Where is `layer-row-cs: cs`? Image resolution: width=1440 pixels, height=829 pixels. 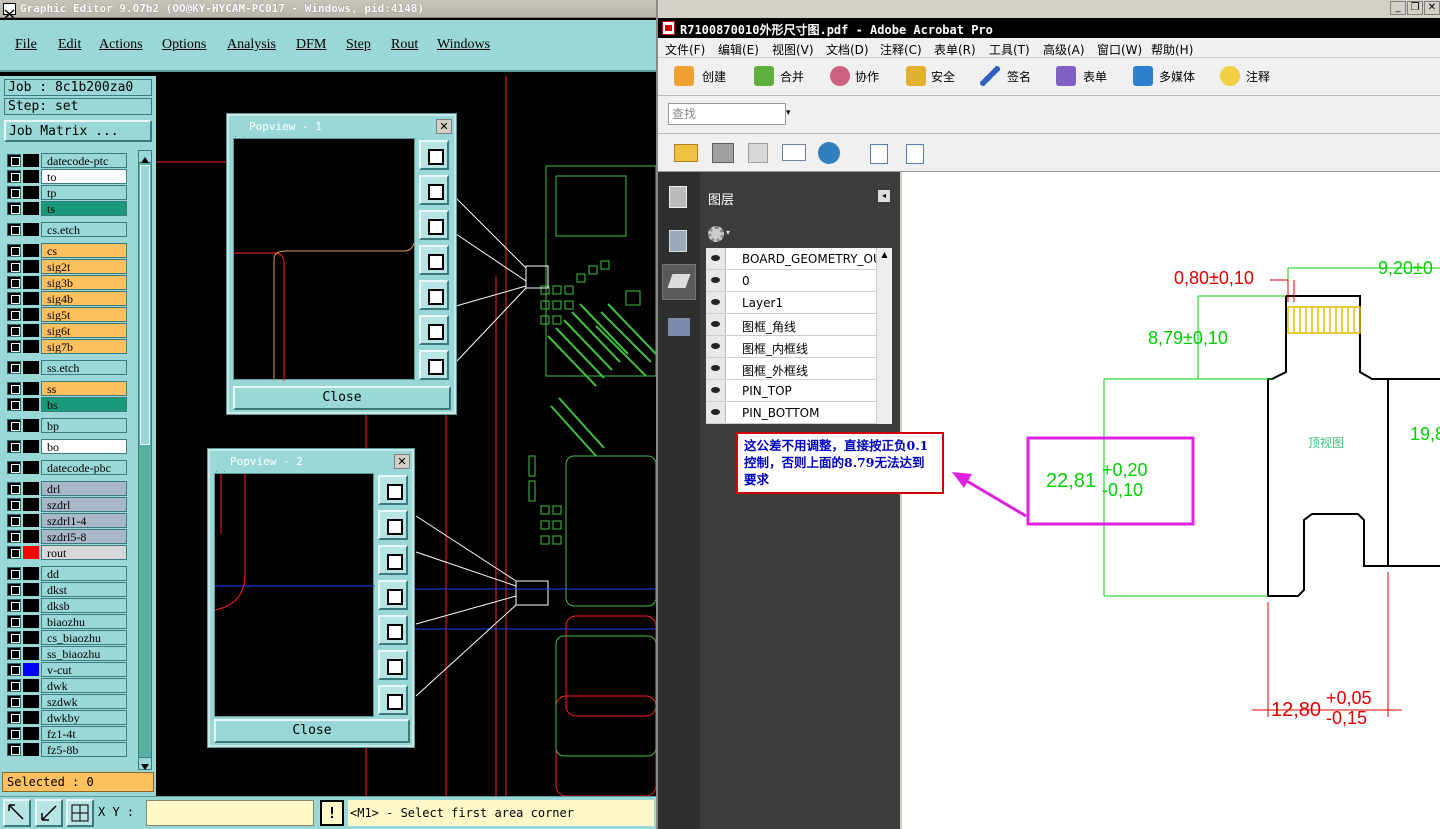 layer-row-cs: cs is located at coordinates (66, 250).